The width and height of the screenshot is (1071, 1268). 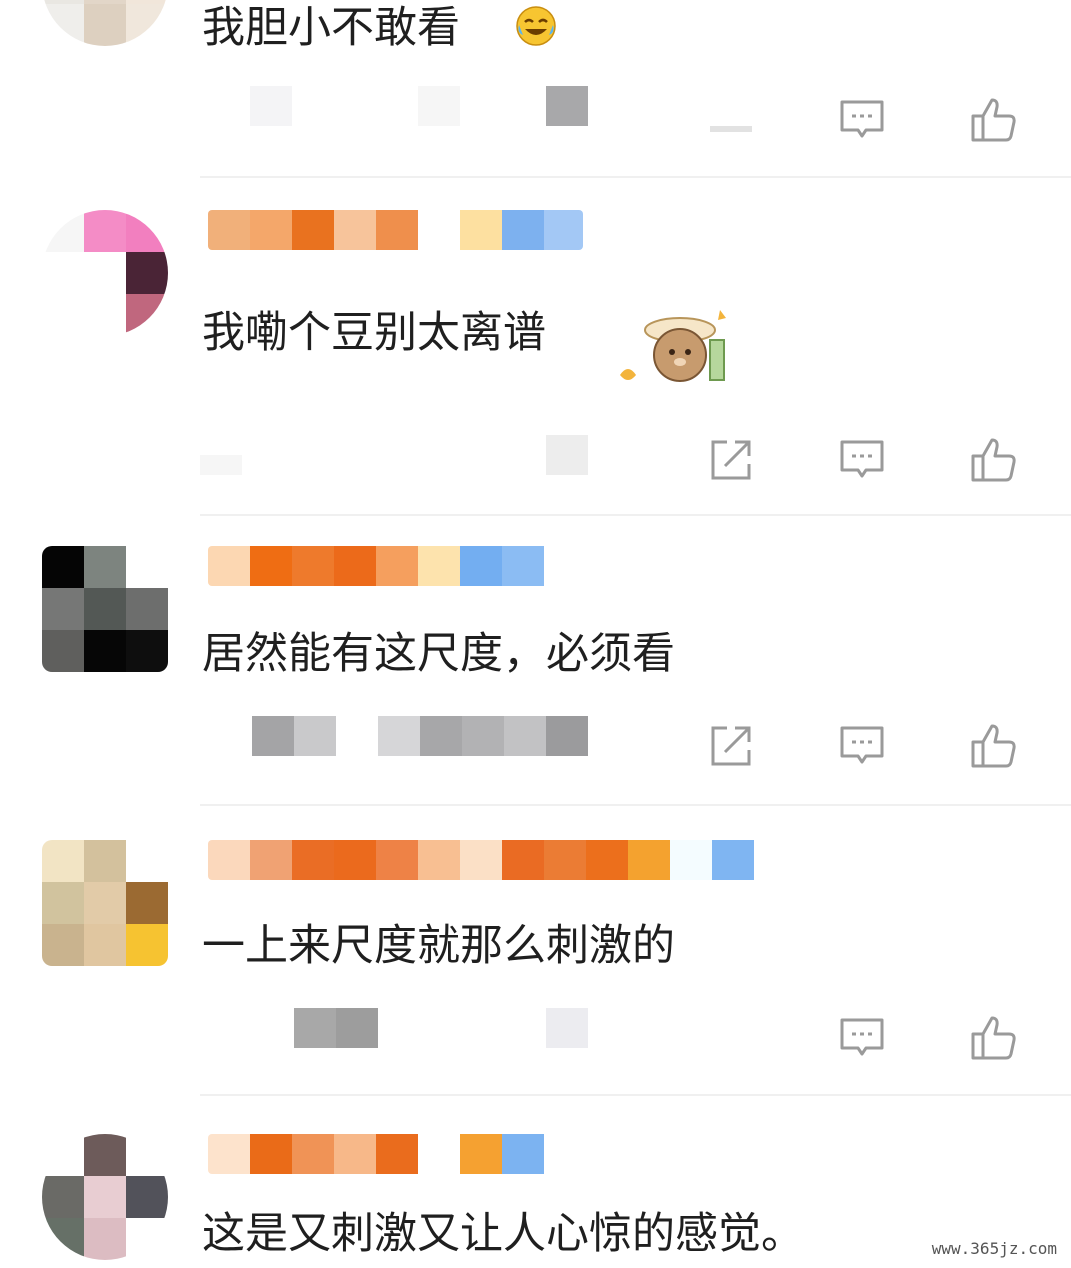 What do you see at coordinates (994, 1248) in the screenshot?
I see `watermark: www.365jz.com` at bounding box center [994, 1248].